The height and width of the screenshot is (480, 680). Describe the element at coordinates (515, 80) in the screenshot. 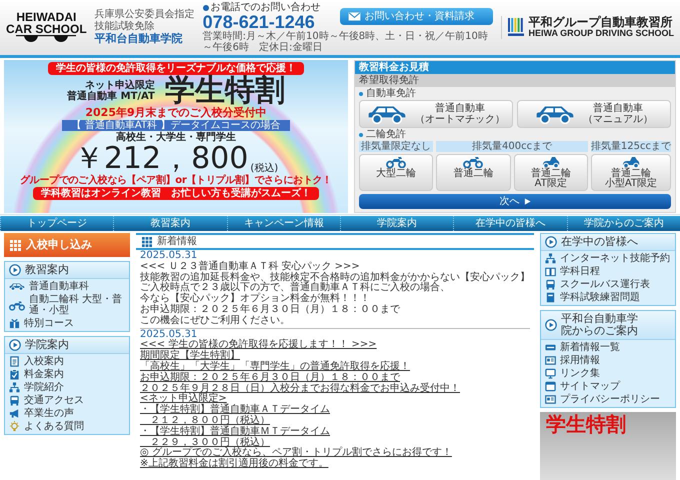

I see `panel-subtitle: 希望取得免許` at that location.